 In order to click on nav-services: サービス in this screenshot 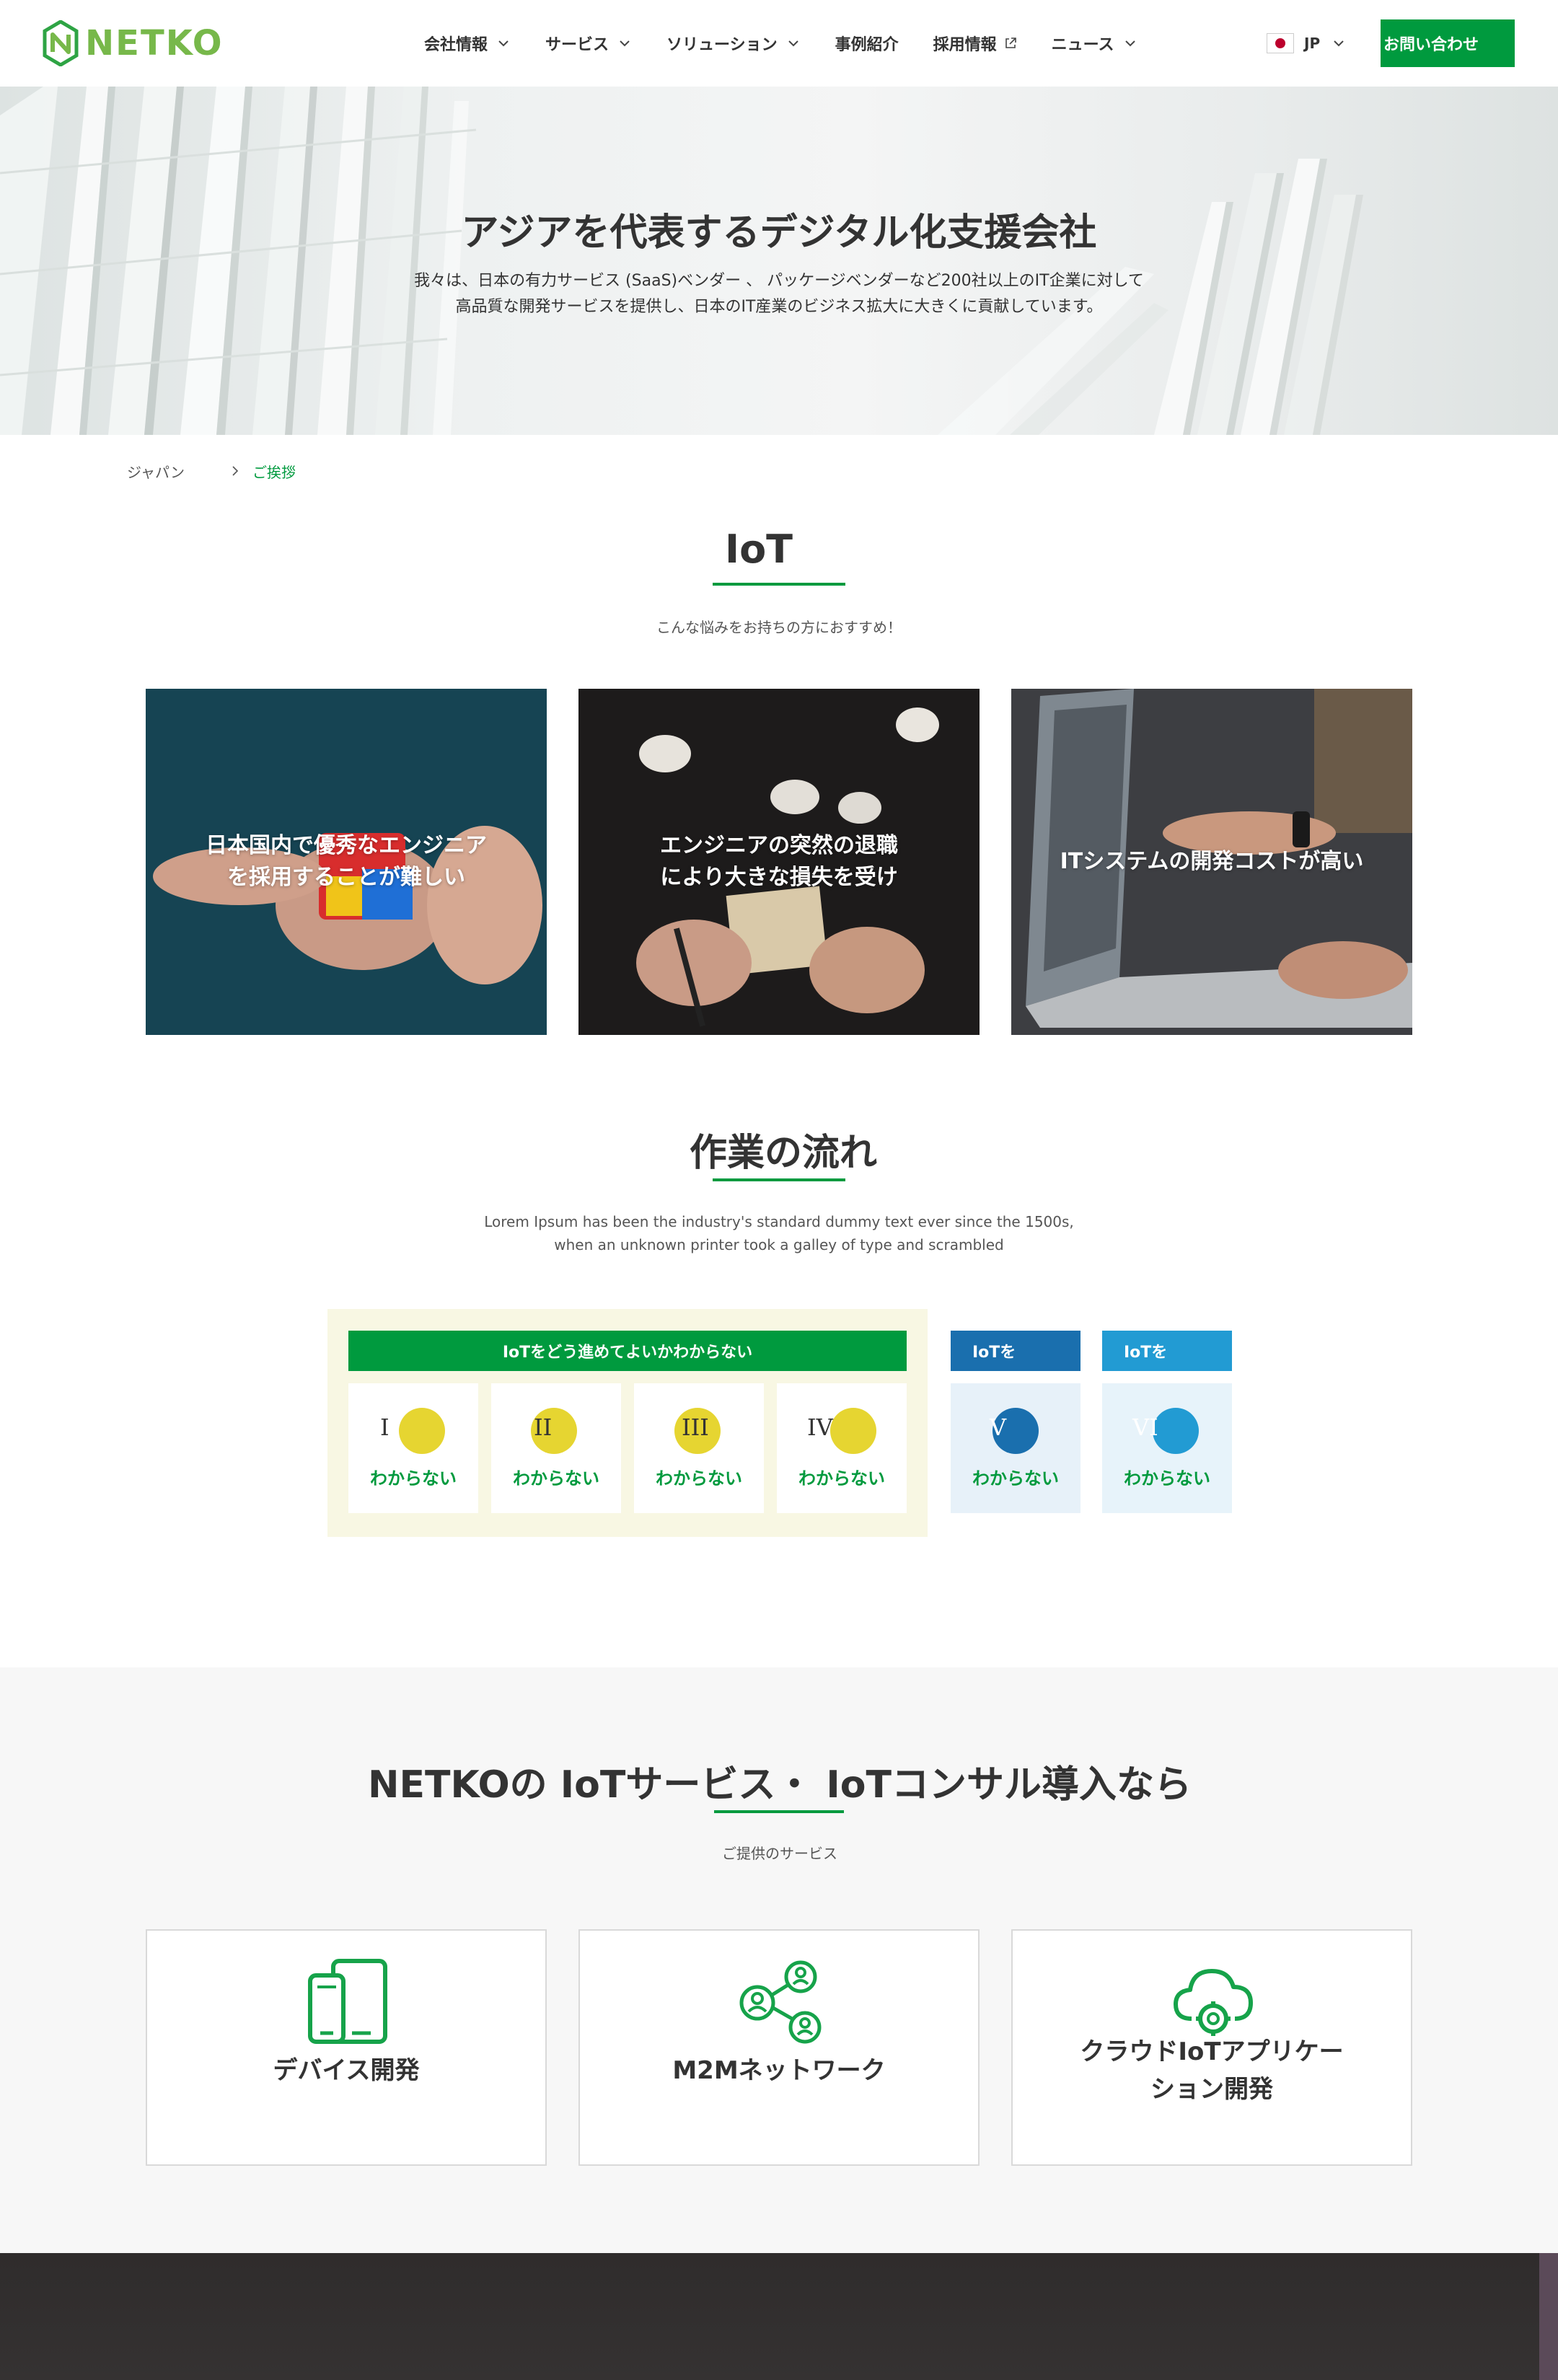, I will do `click(588, 43)`.